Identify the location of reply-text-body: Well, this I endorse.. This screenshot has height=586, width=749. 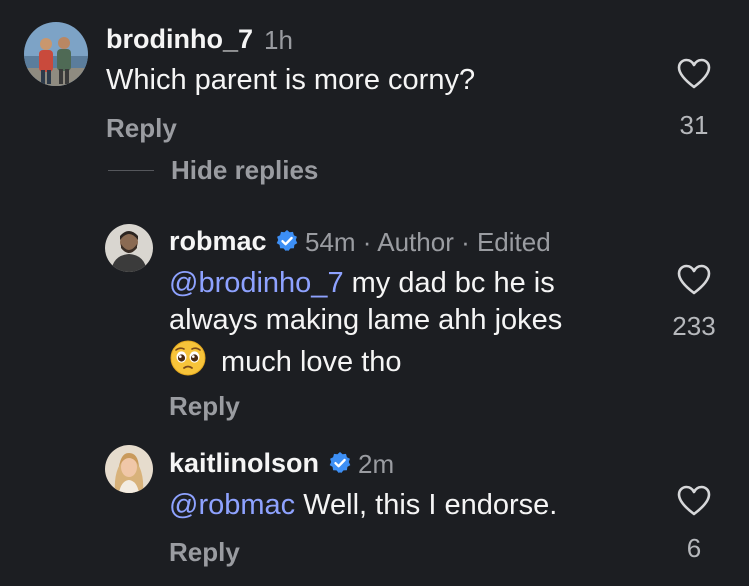
(426, 505).